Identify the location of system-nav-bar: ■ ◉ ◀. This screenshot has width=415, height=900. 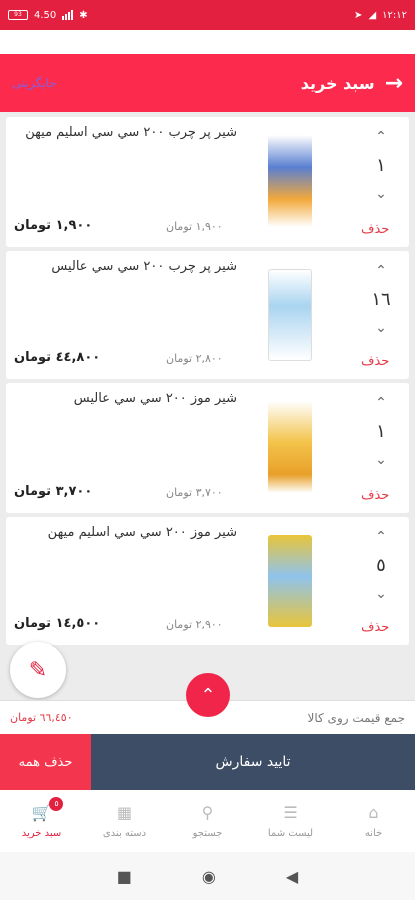
(207, 876).